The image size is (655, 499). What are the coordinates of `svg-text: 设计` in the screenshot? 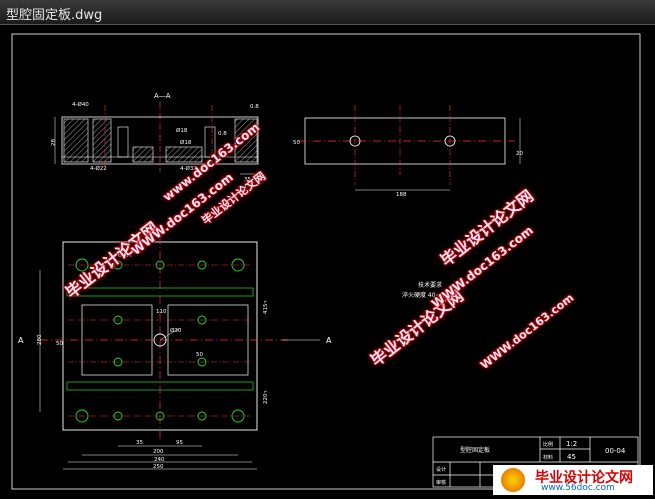 It's located at (441, 469).